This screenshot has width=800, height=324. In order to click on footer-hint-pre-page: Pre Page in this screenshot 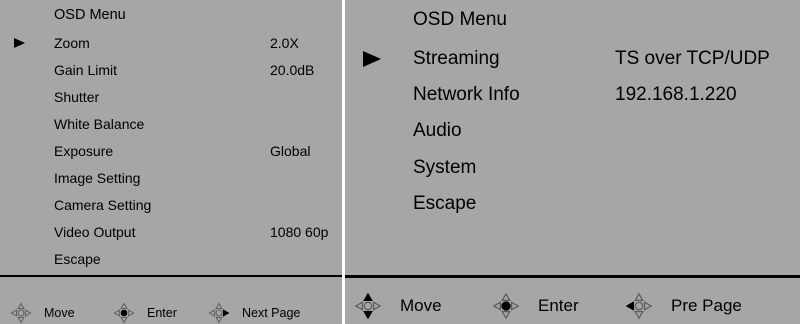, I will do `click(683, 306)`.